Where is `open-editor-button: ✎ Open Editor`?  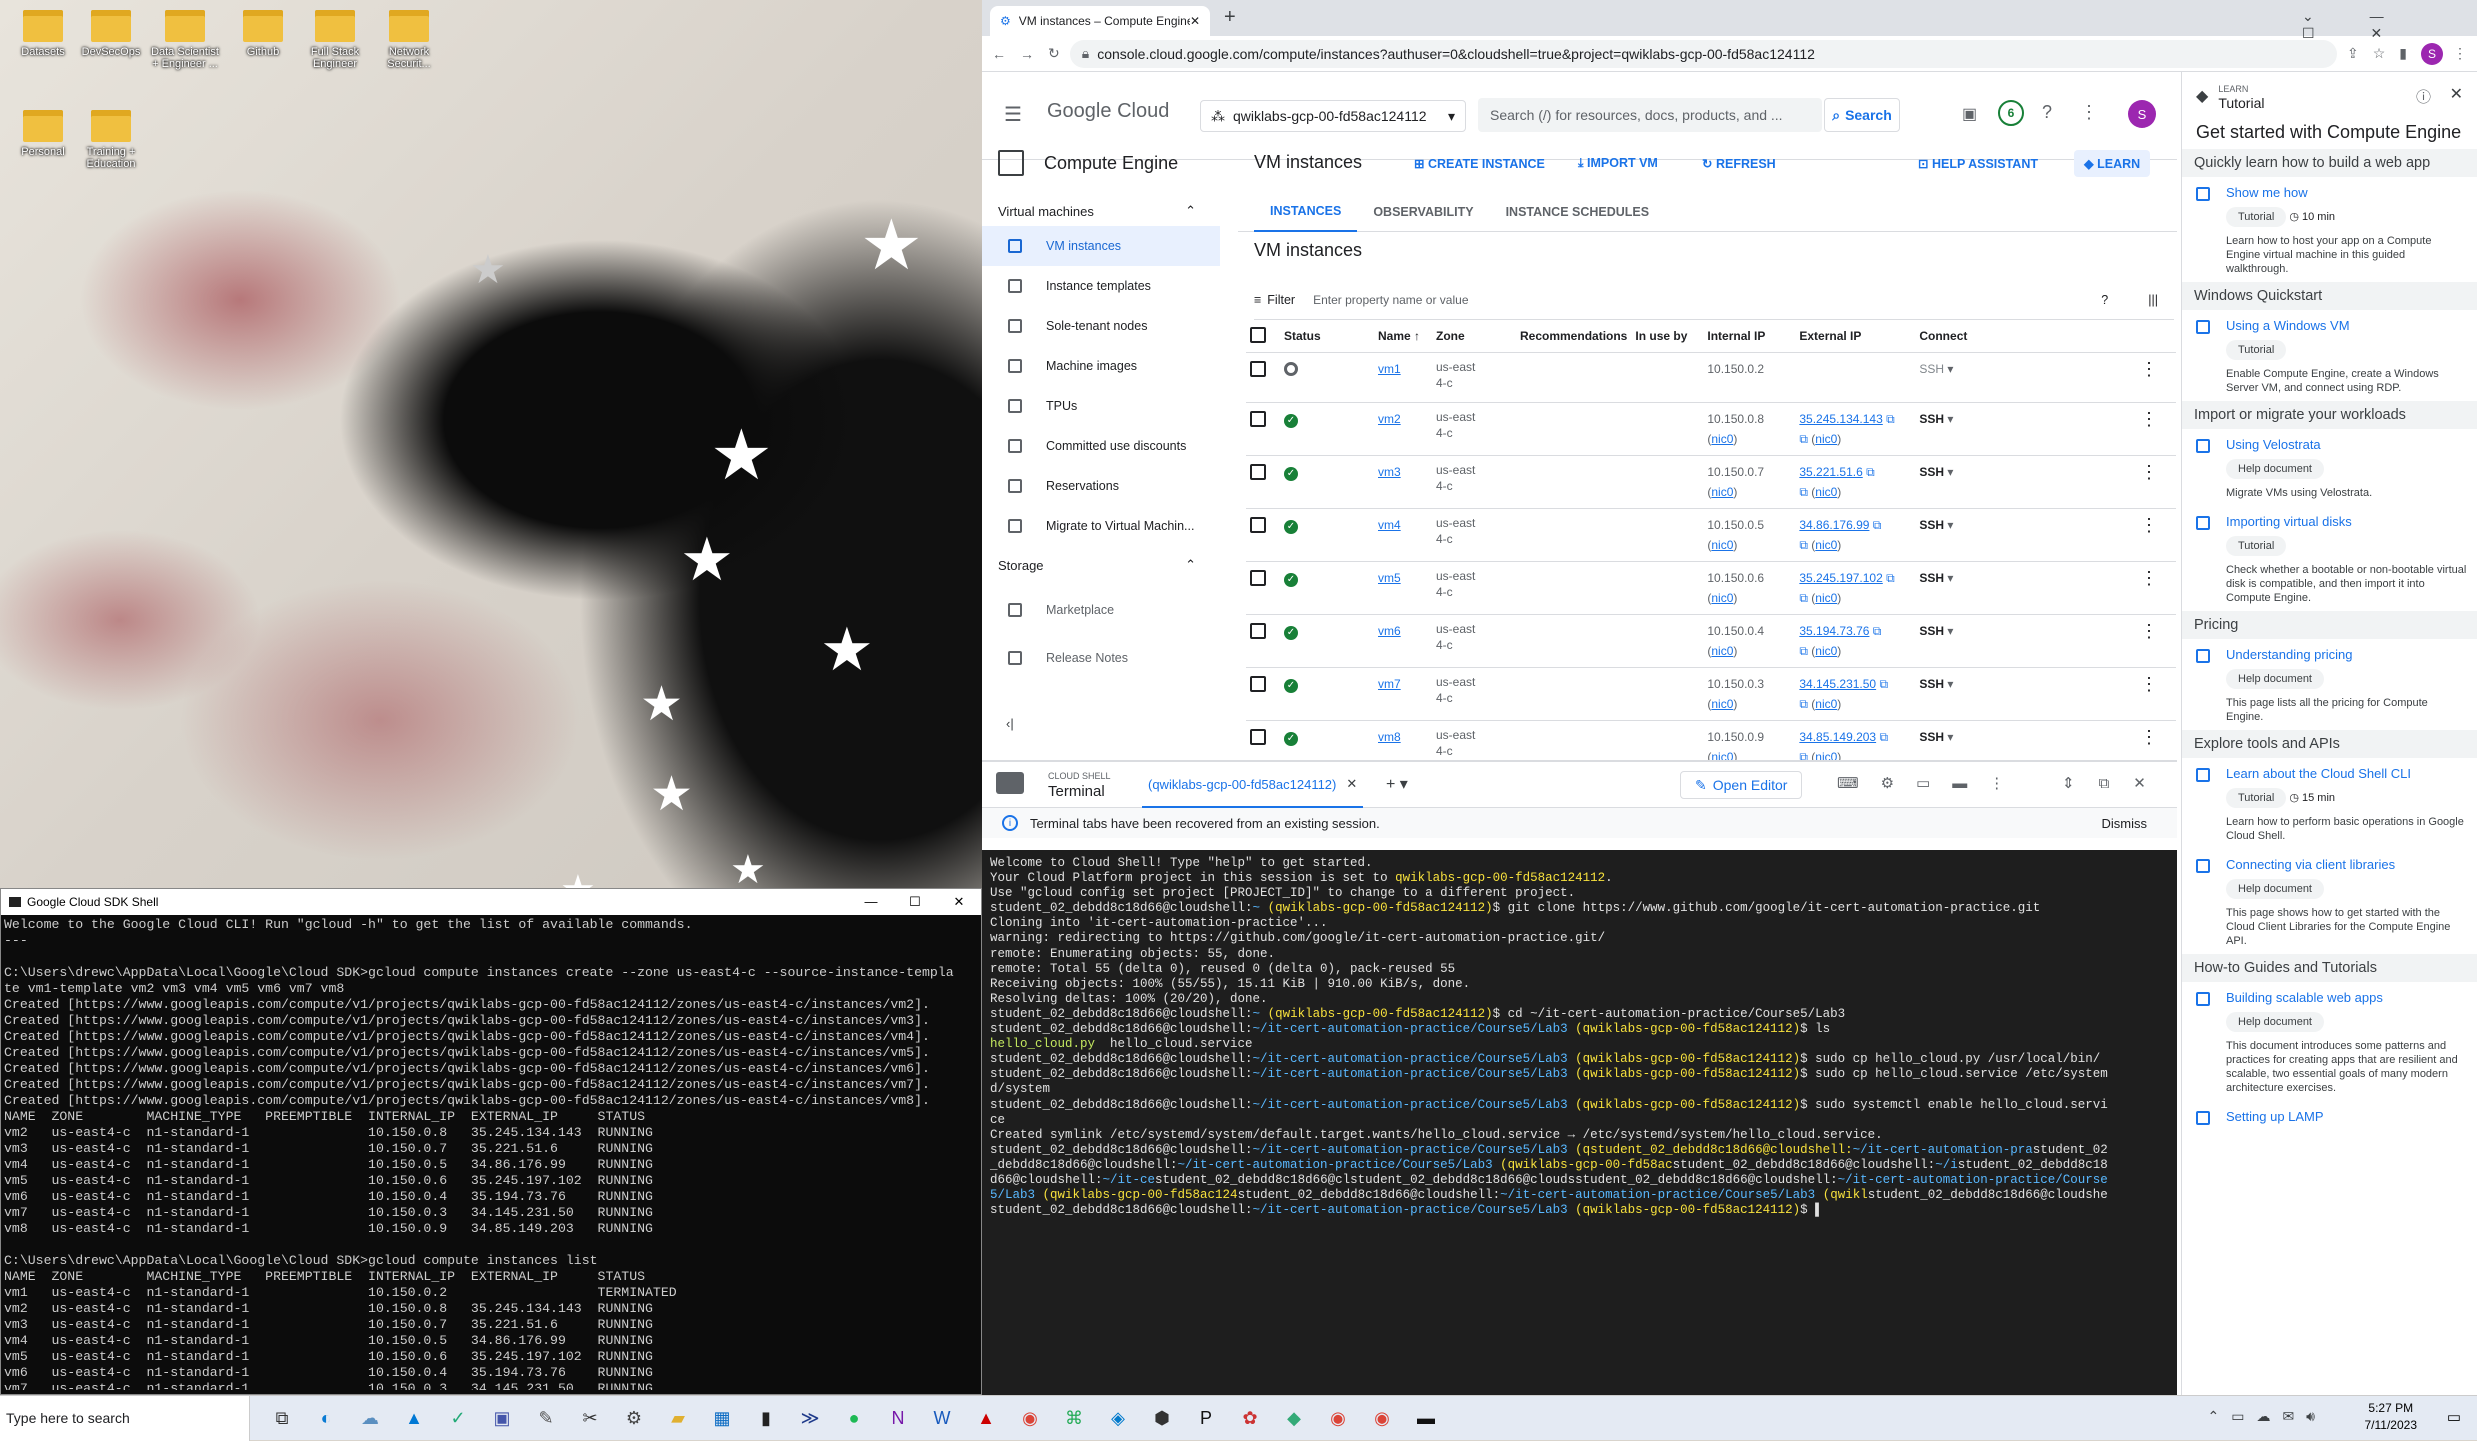
open-editor-button: ✎ Open Editor is located at coordinates (1741, 785).